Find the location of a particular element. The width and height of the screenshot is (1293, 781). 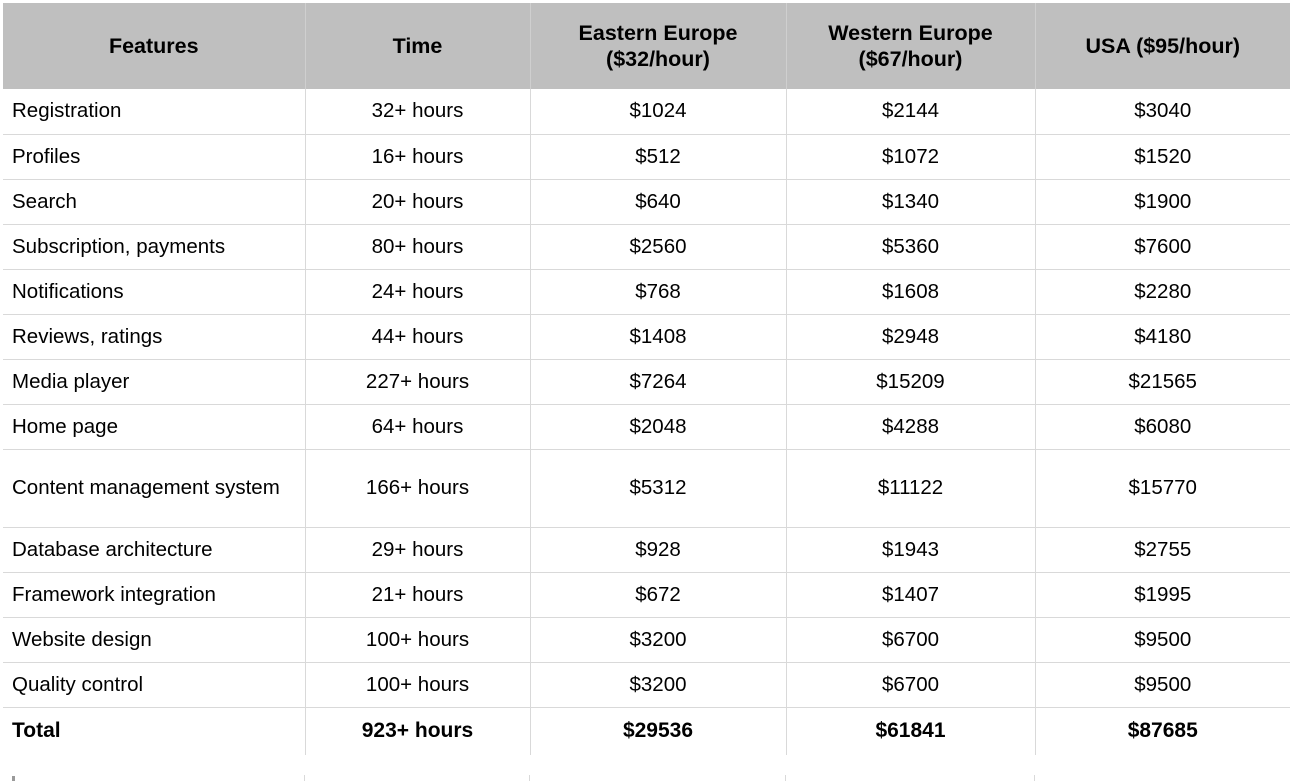

column-header-usa-label: USA ($95/hour) is located at coordinates (1163, 46).